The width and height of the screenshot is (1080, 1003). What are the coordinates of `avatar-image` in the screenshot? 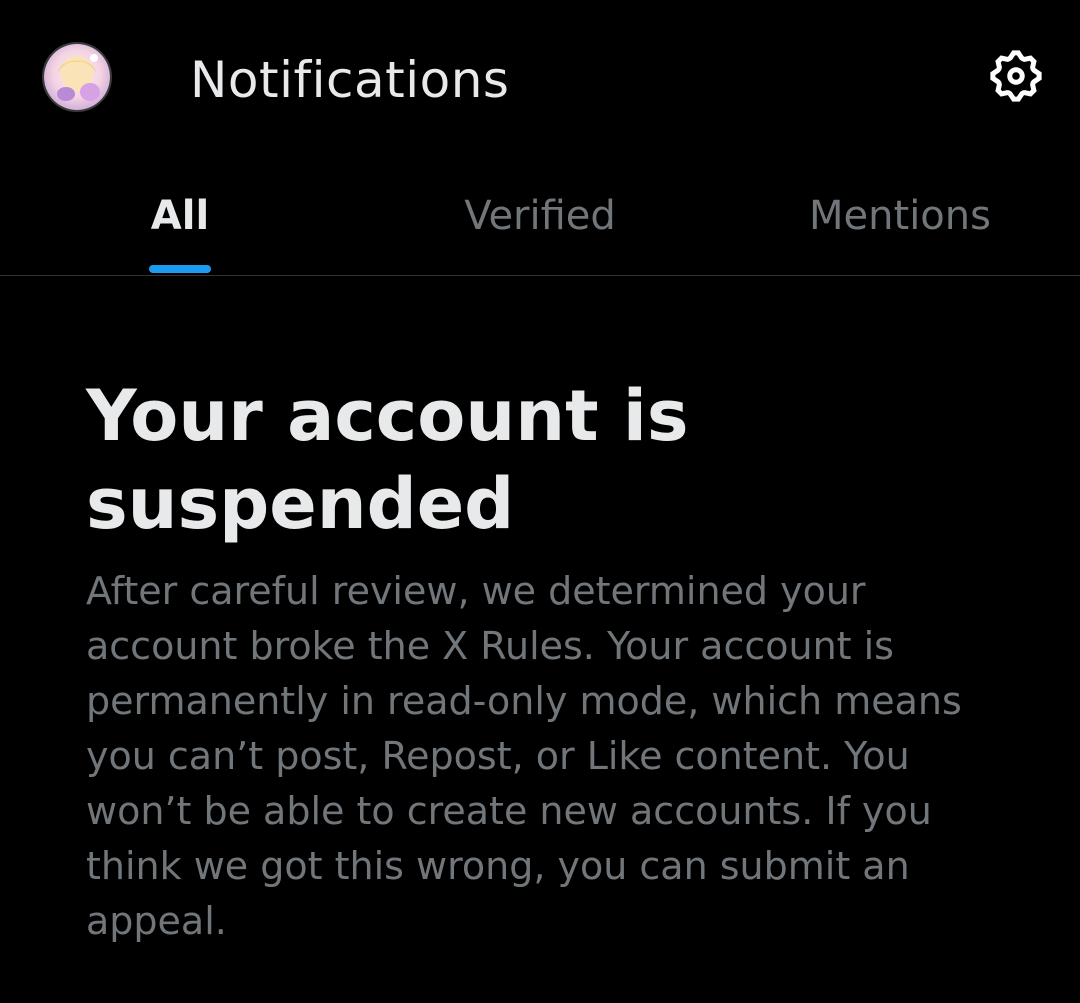 It's located at (77, 77).